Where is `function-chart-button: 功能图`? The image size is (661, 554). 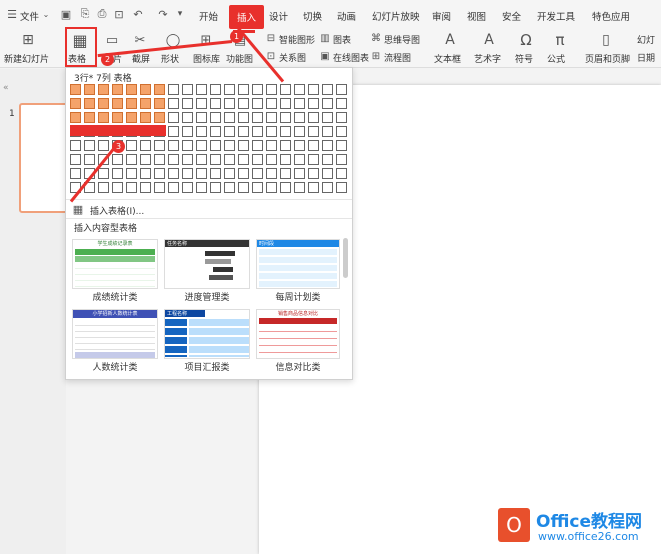
function-chart-button: 功能图 is located at coordinates (239, 58).